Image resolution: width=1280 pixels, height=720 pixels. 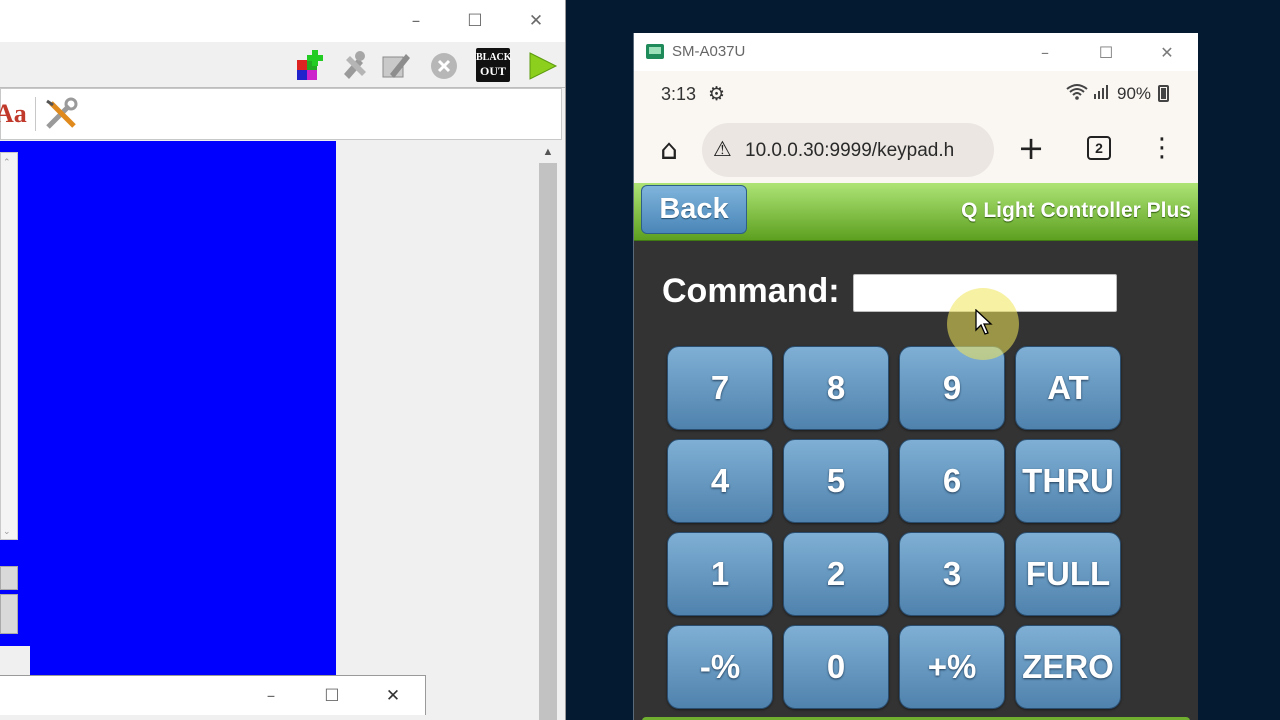 I want to click on key-6: 6, so click(x=952, y=481).